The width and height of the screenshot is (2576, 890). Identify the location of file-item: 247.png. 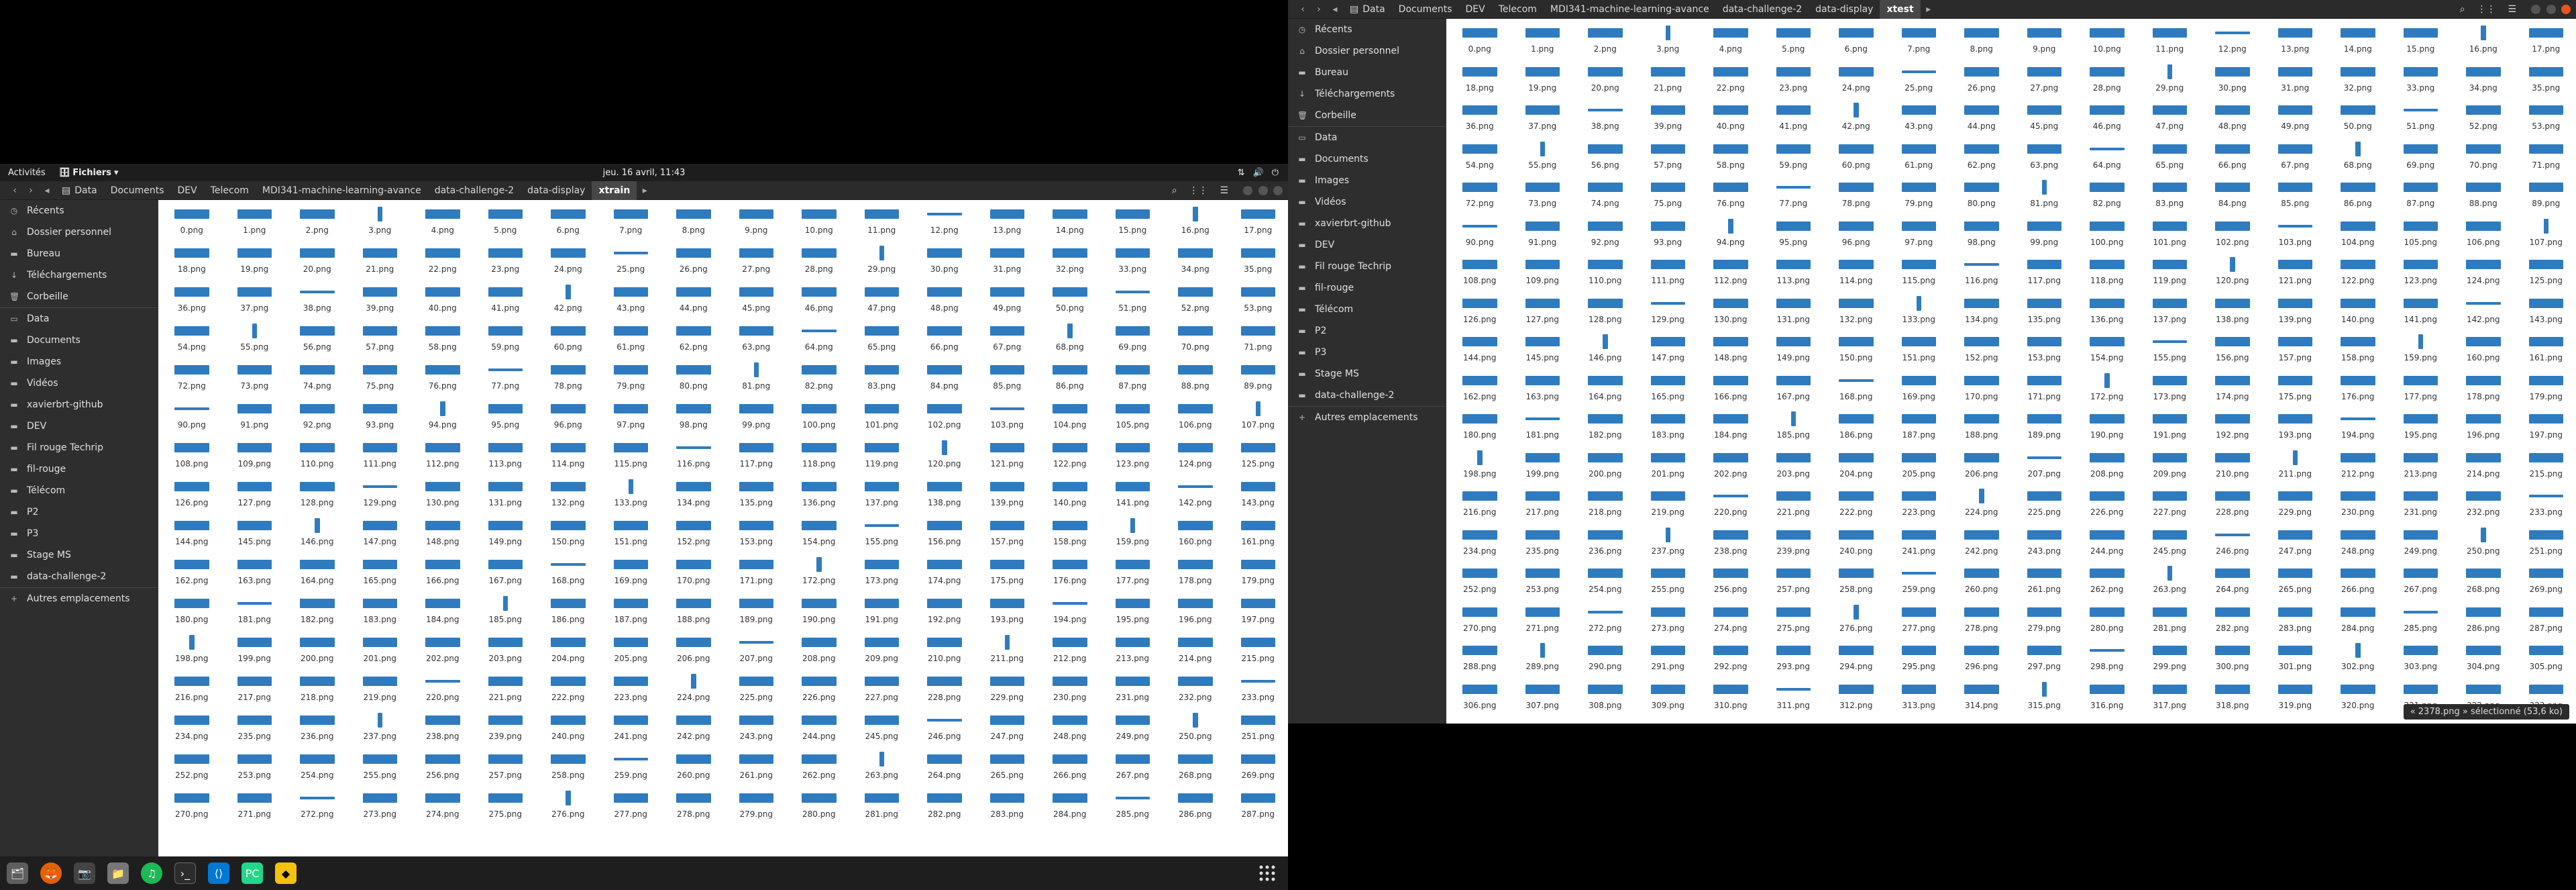
(1006, 728).